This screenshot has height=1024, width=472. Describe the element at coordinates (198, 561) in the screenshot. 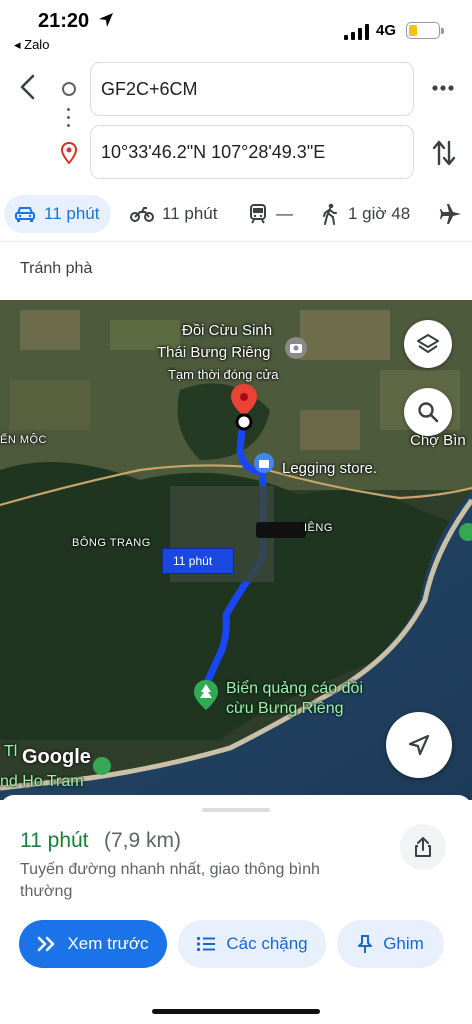

I see `route-time-bubble: 11 phút` at that location.